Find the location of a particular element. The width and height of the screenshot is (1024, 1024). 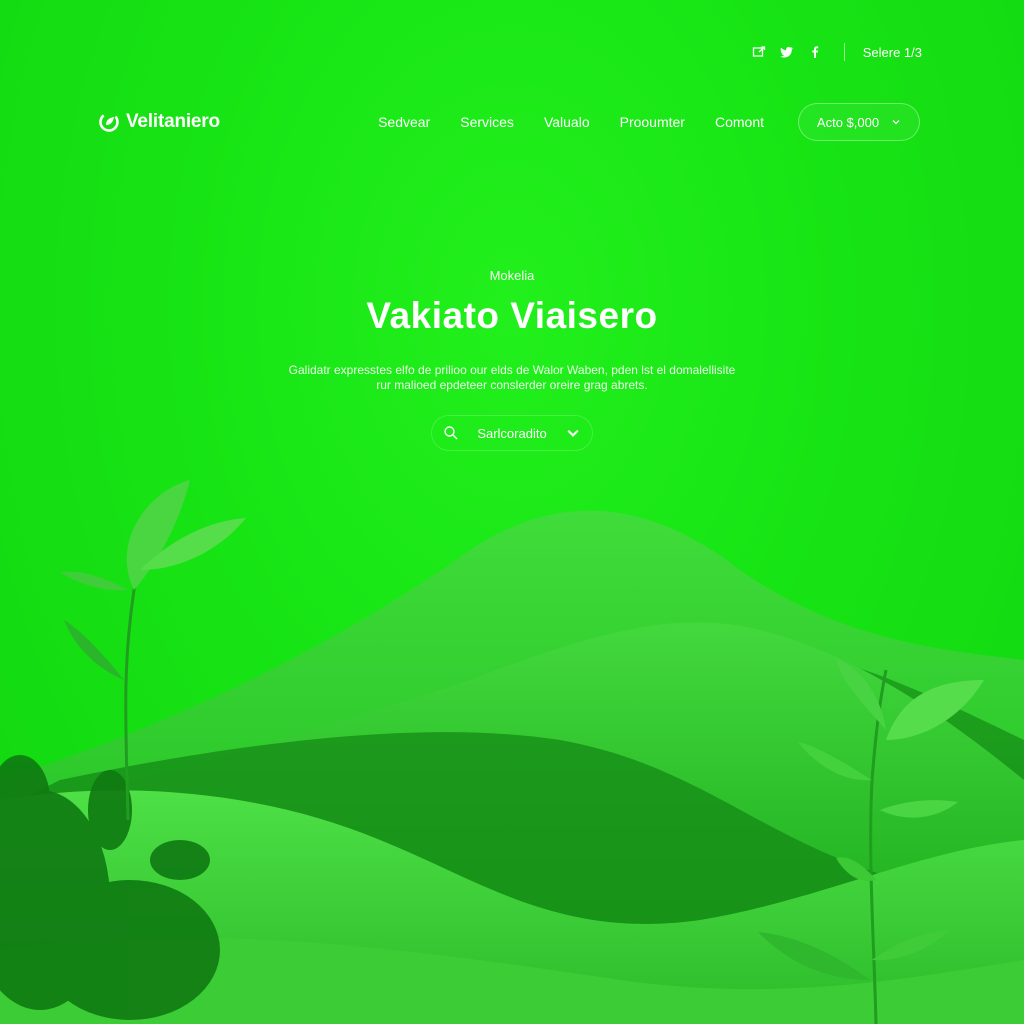

hero-eyebrow: Mokelia is located at coordinates (512, 275).